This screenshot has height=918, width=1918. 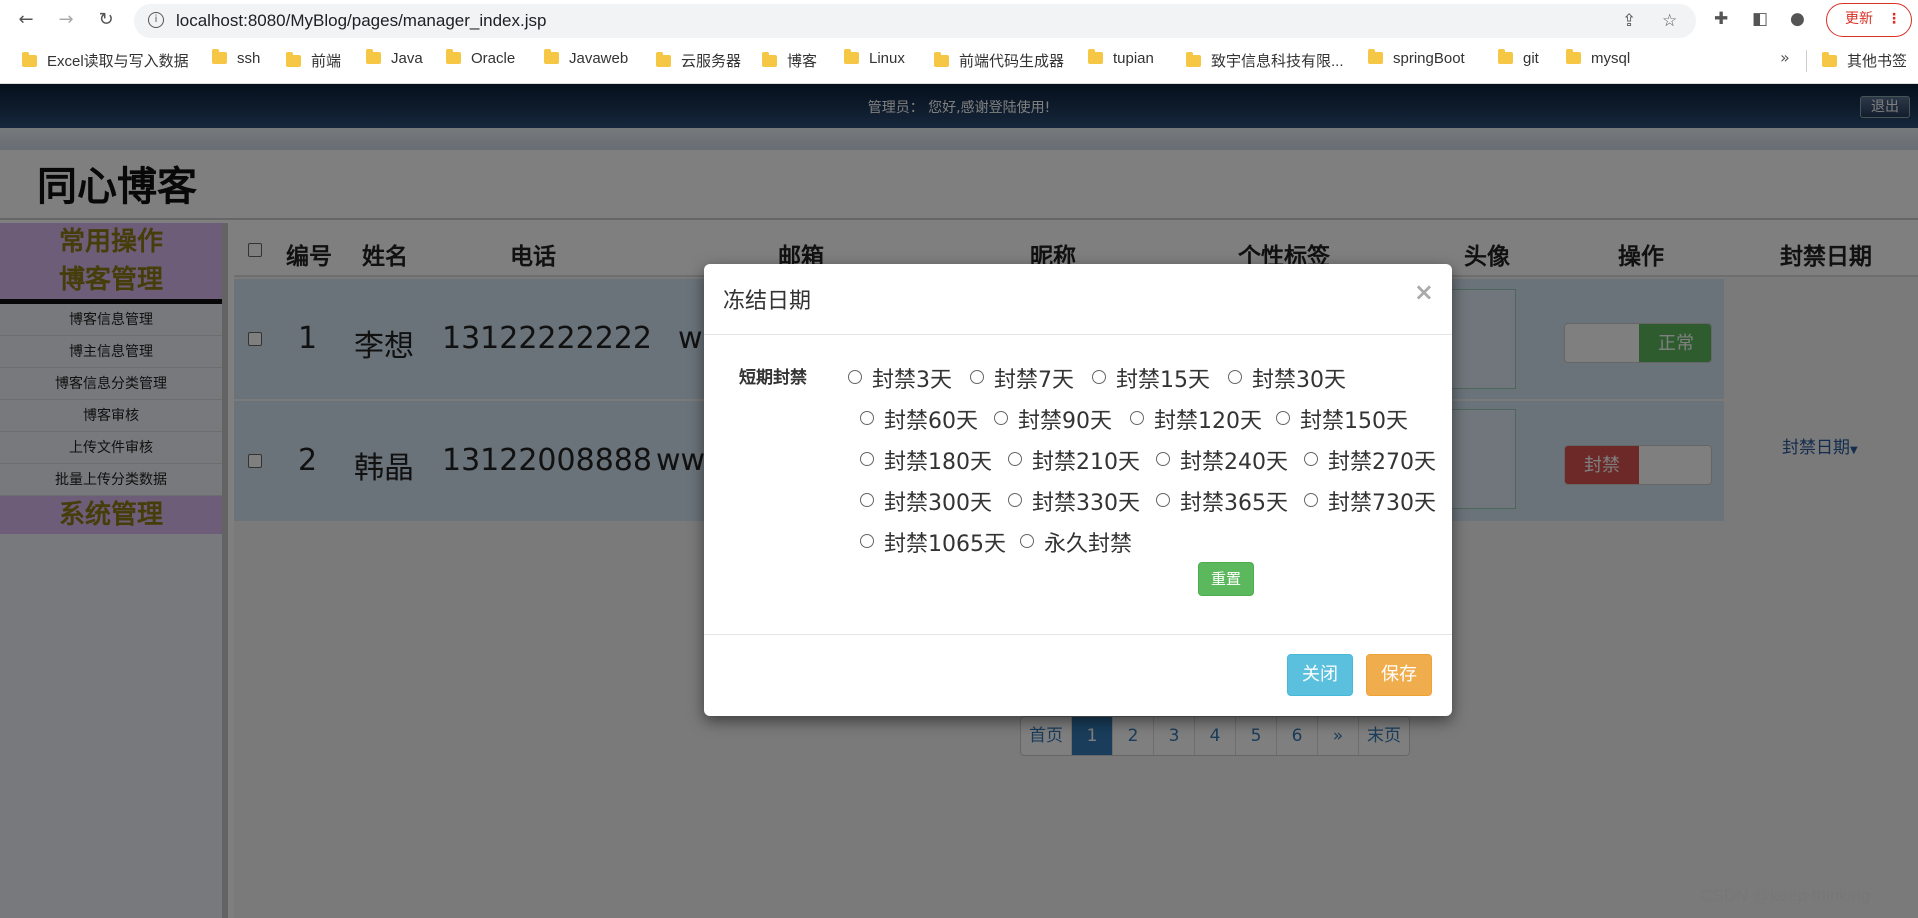 What do you see at coordinates (999, 60) in the screenshot?
I see `bookmark-item: 前端代码生成器` at bounding box center [999, 60].